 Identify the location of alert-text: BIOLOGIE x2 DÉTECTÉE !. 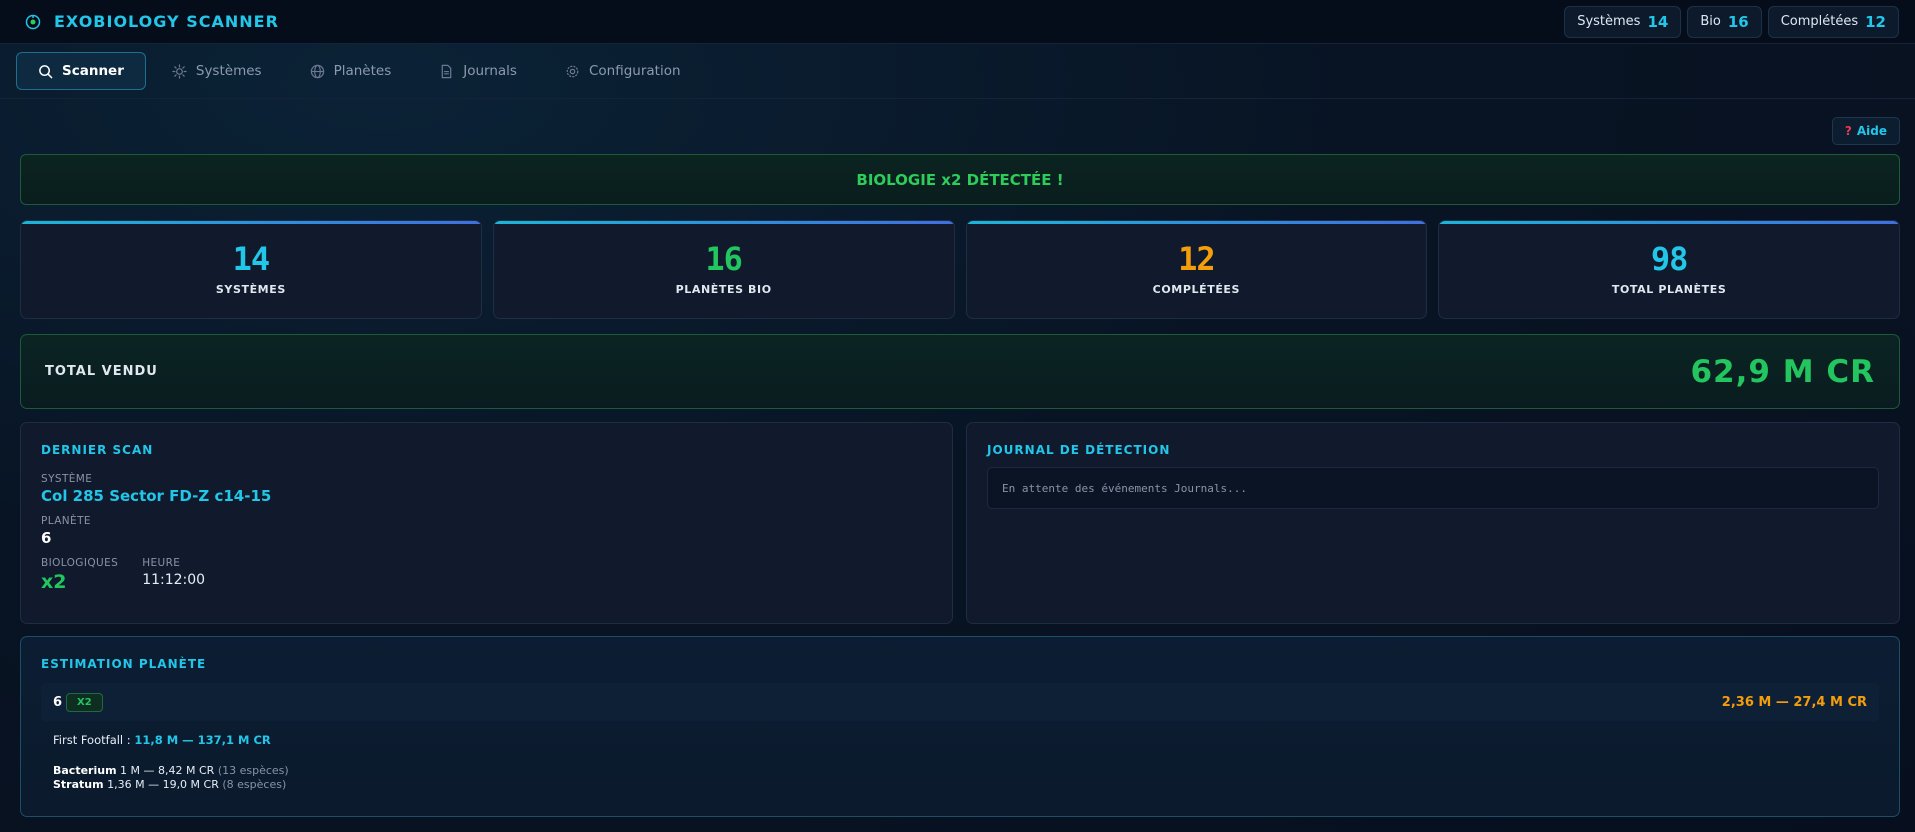
(960, 179).